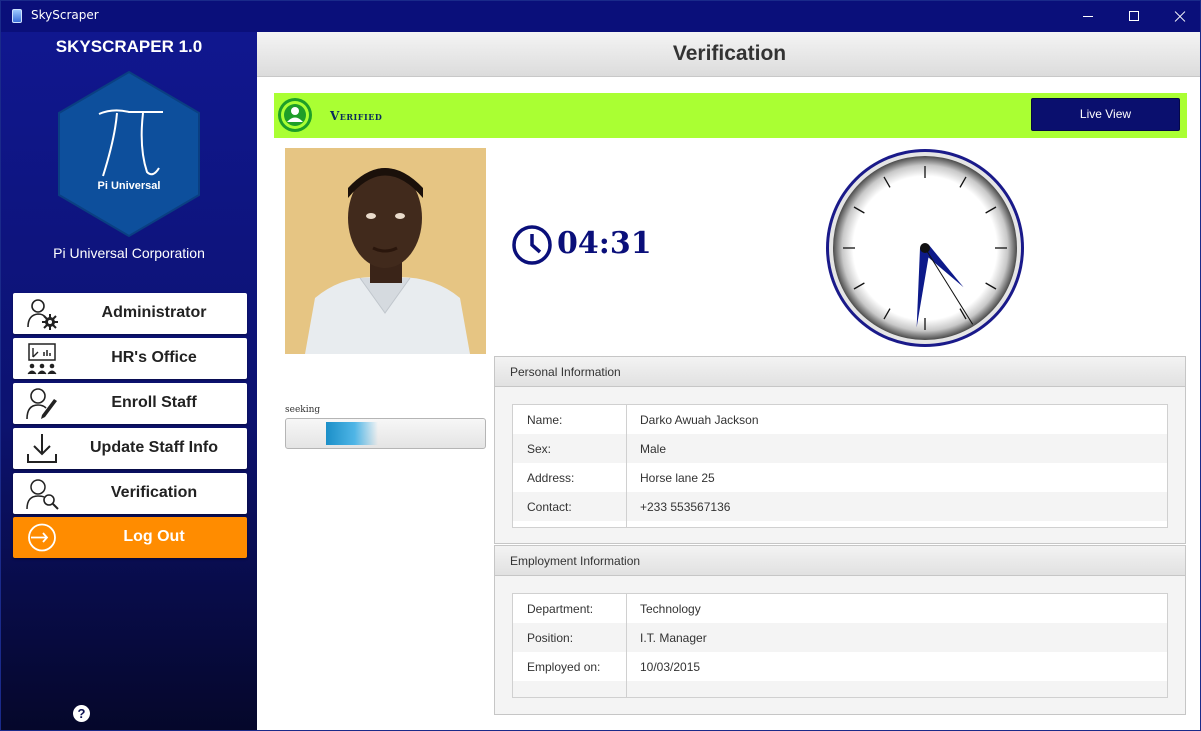  Describe the element at coordinates (65, 15) in the screenshot. I see `window-title: SkyScraper` at that location.